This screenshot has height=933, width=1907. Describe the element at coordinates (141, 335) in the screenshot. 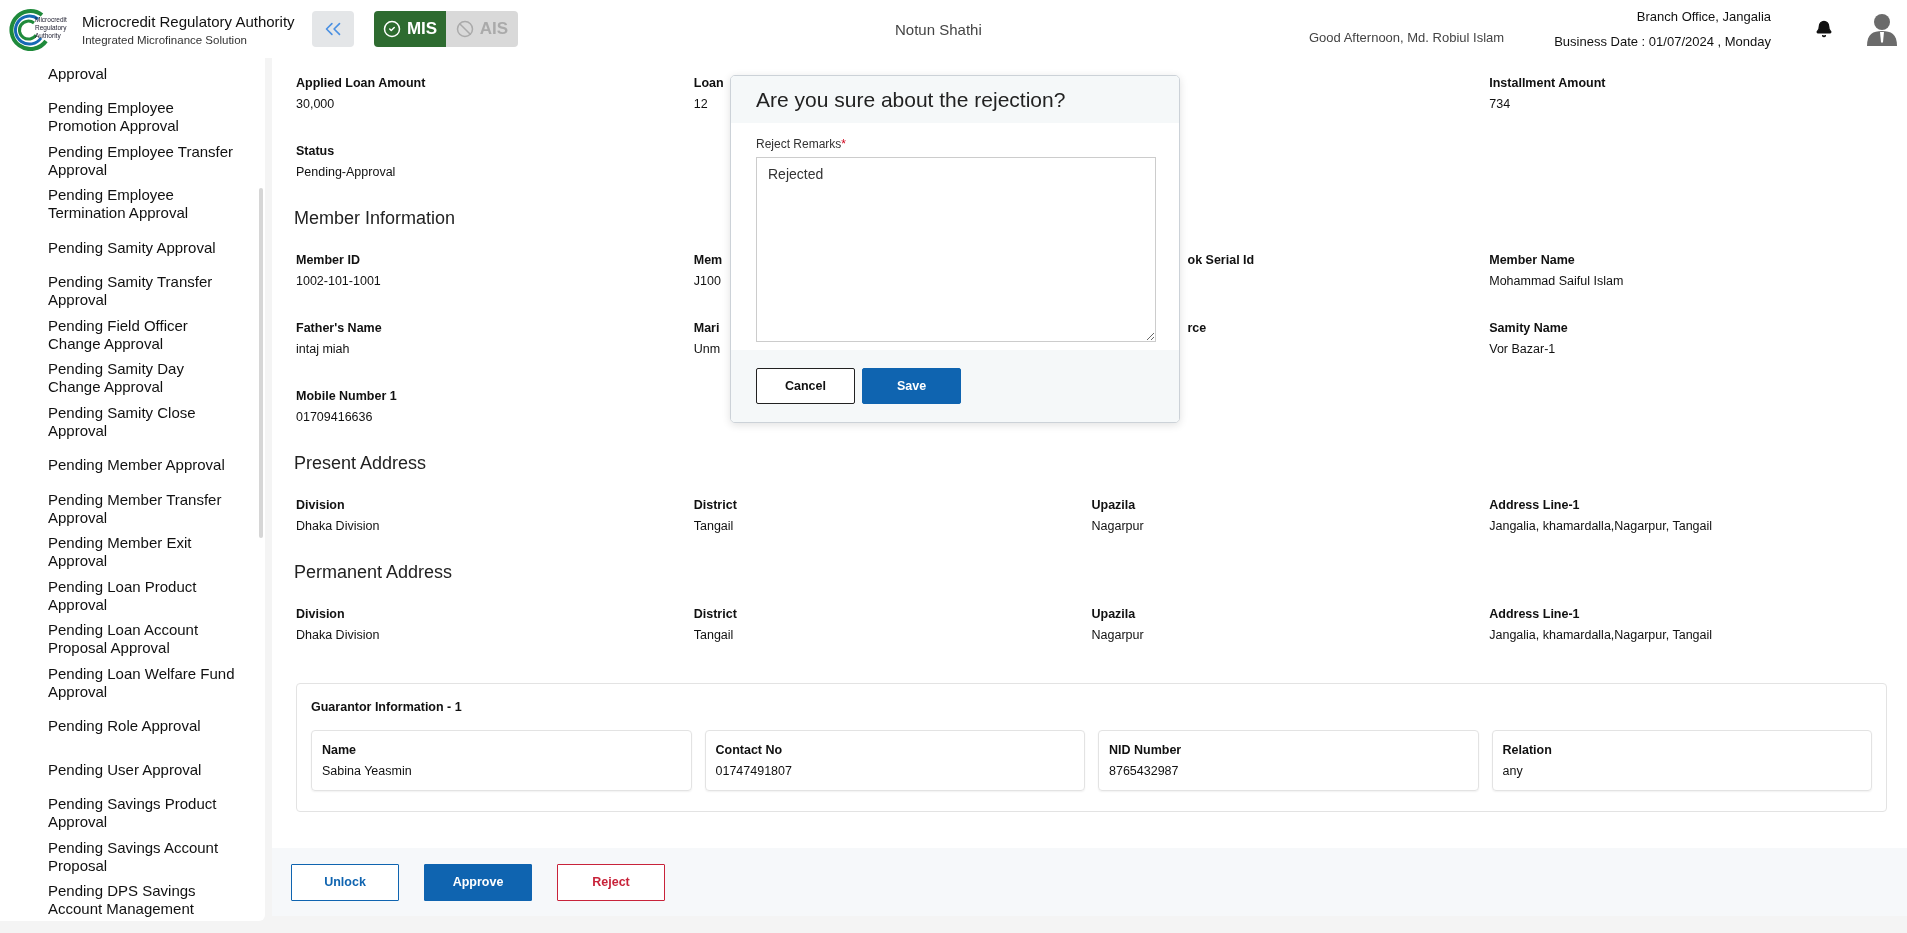

I see `sidebar-item: Pending Field Officer Change Approval` at that location.